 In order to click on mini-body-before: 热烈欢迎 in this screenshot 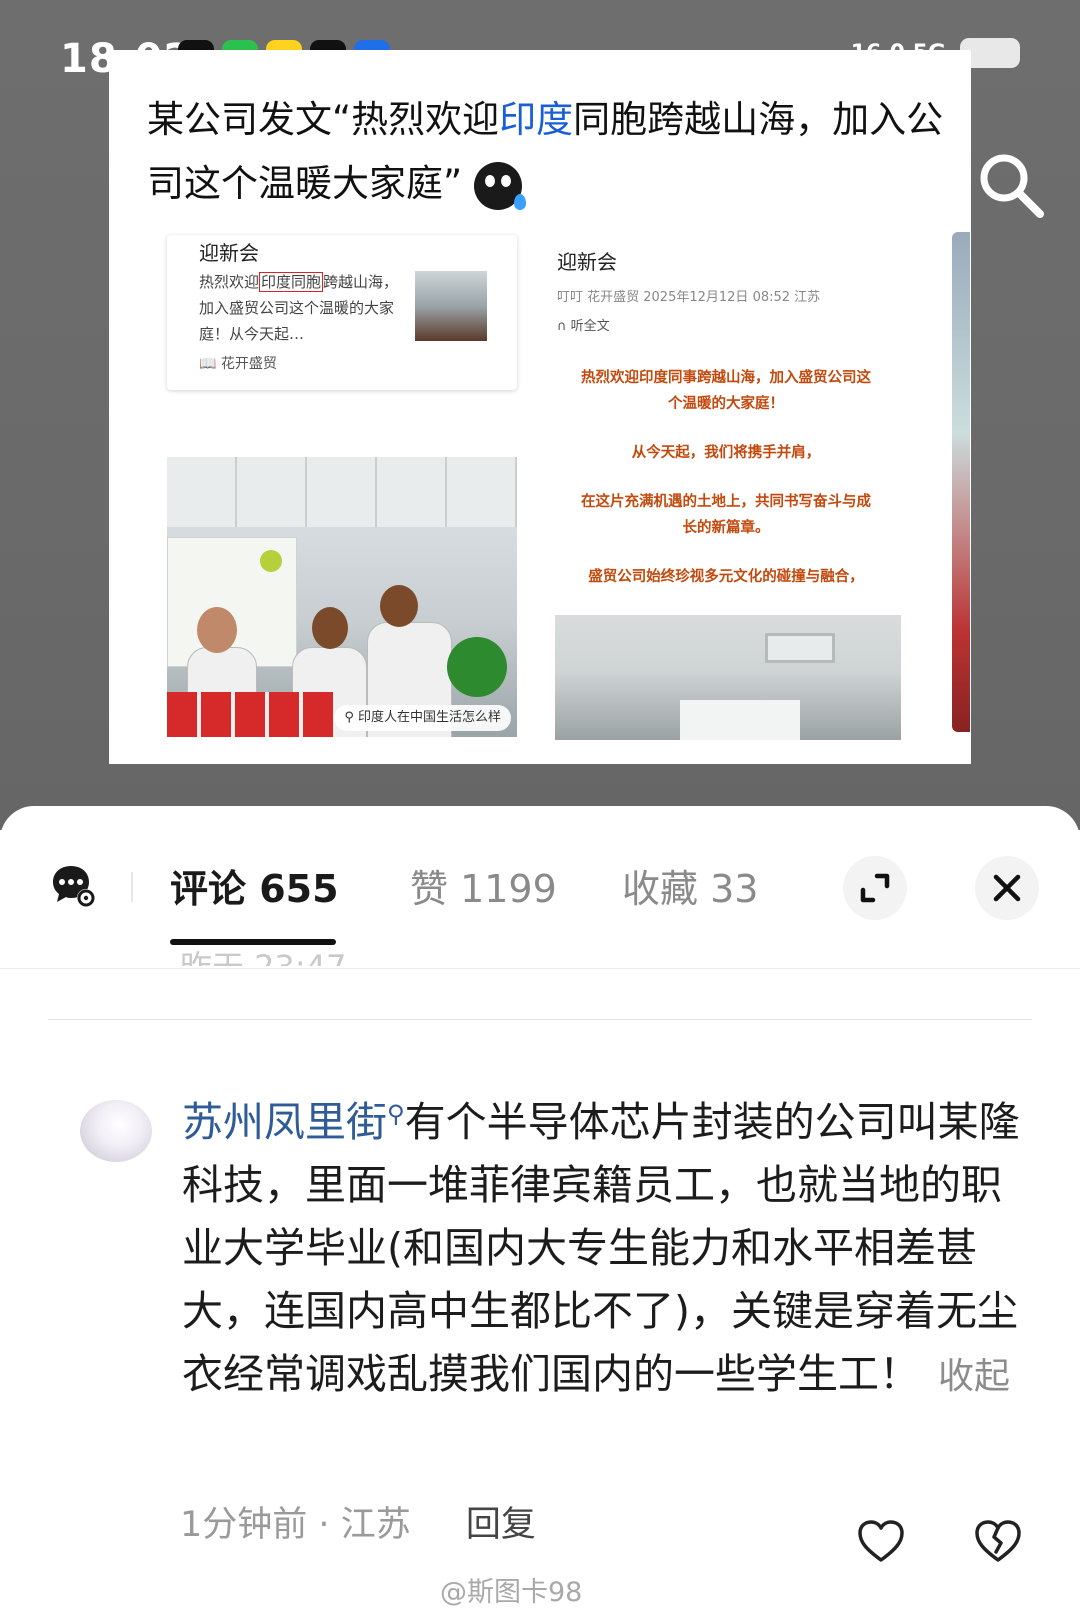, I will do `click(229, 282)`.